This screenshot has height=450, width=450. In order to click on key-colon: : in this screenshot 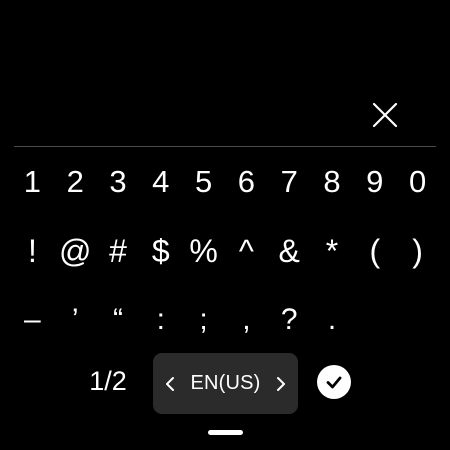, I will do `click(160, 320)`.